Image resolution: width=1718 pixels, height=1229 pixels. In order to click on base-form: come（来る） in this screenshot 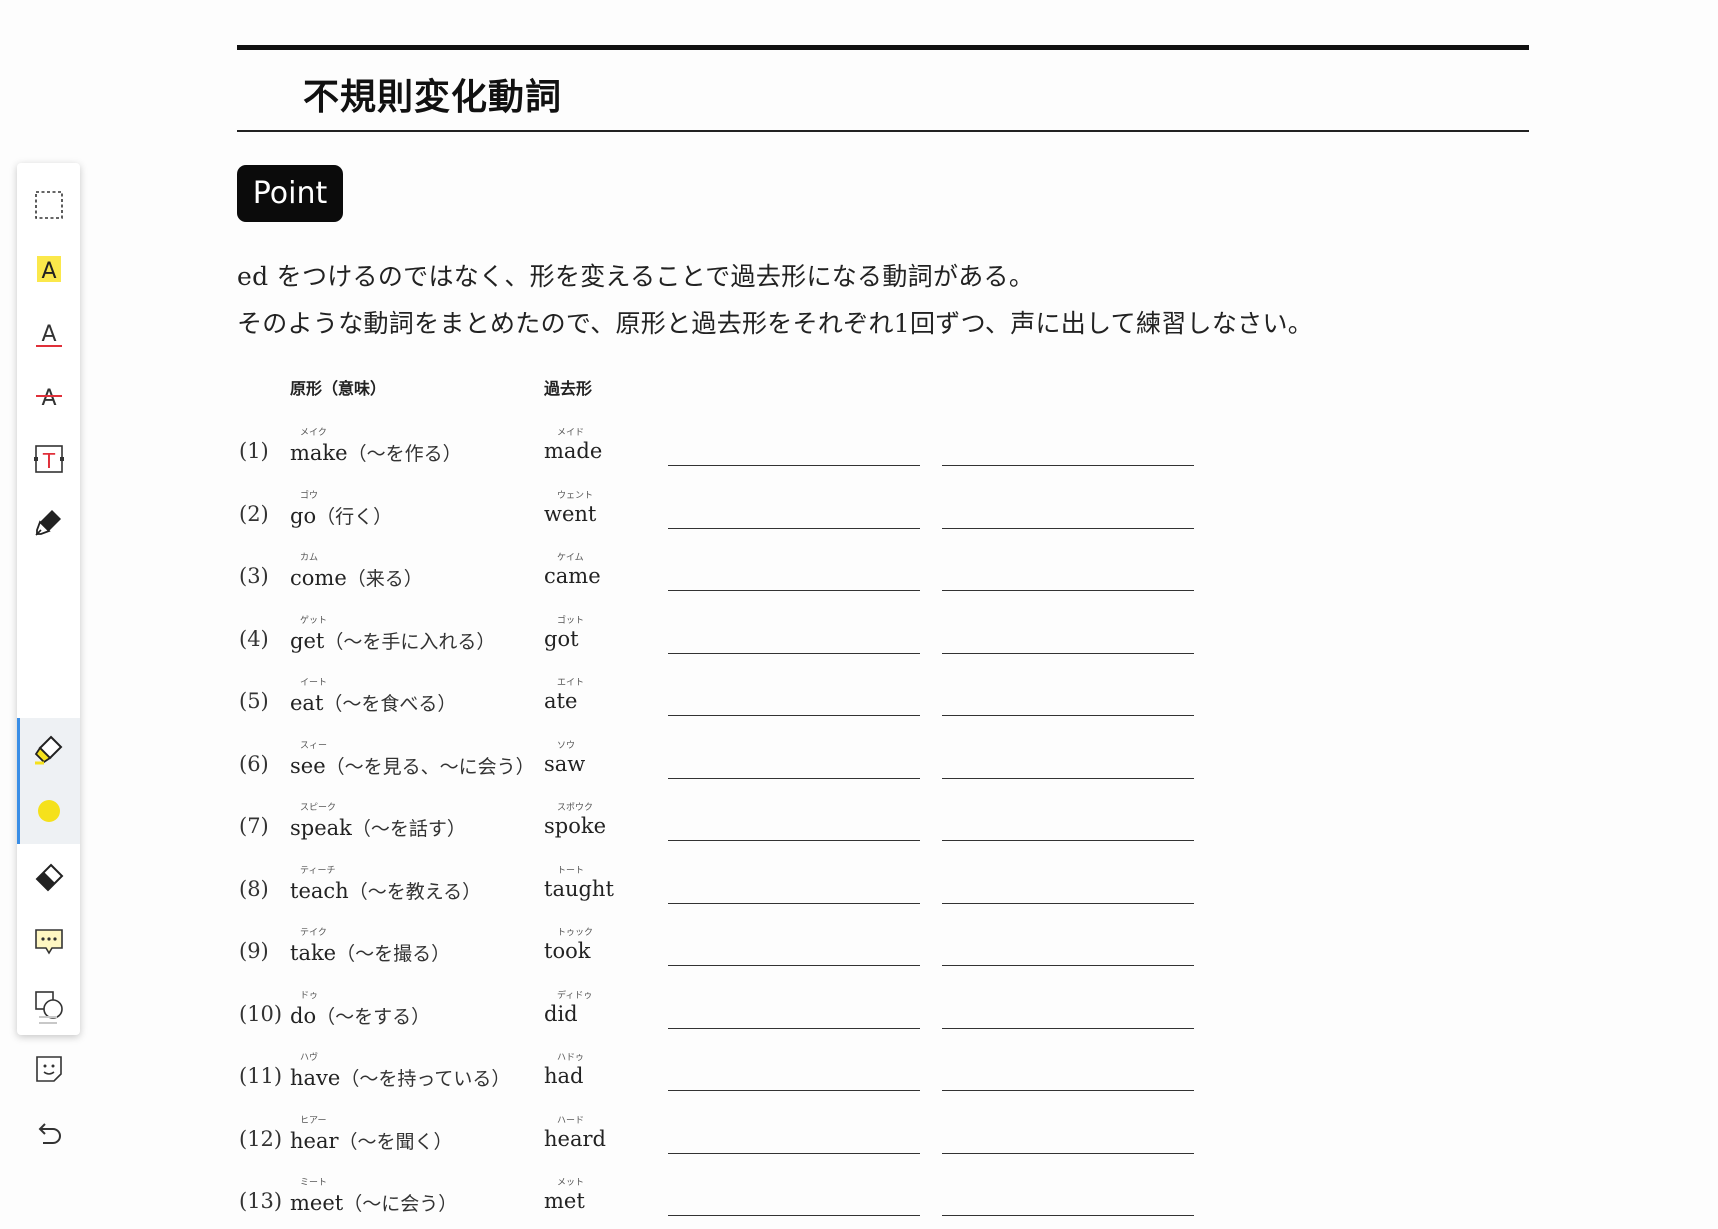, I will do `click(356, 577)`.